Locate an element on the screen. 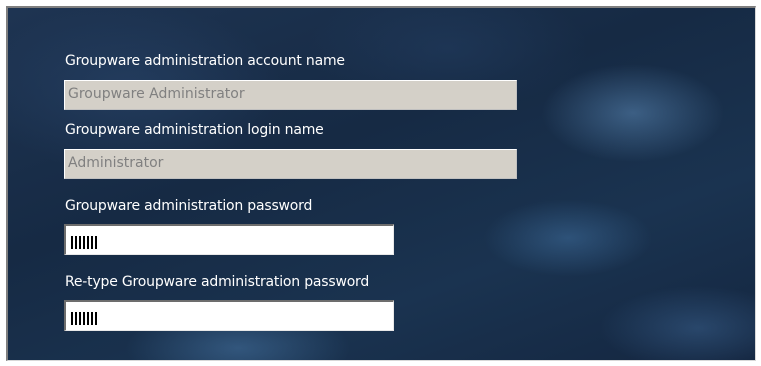  account-name-field: Groupware Administrator is located at coordinates (290, 95).